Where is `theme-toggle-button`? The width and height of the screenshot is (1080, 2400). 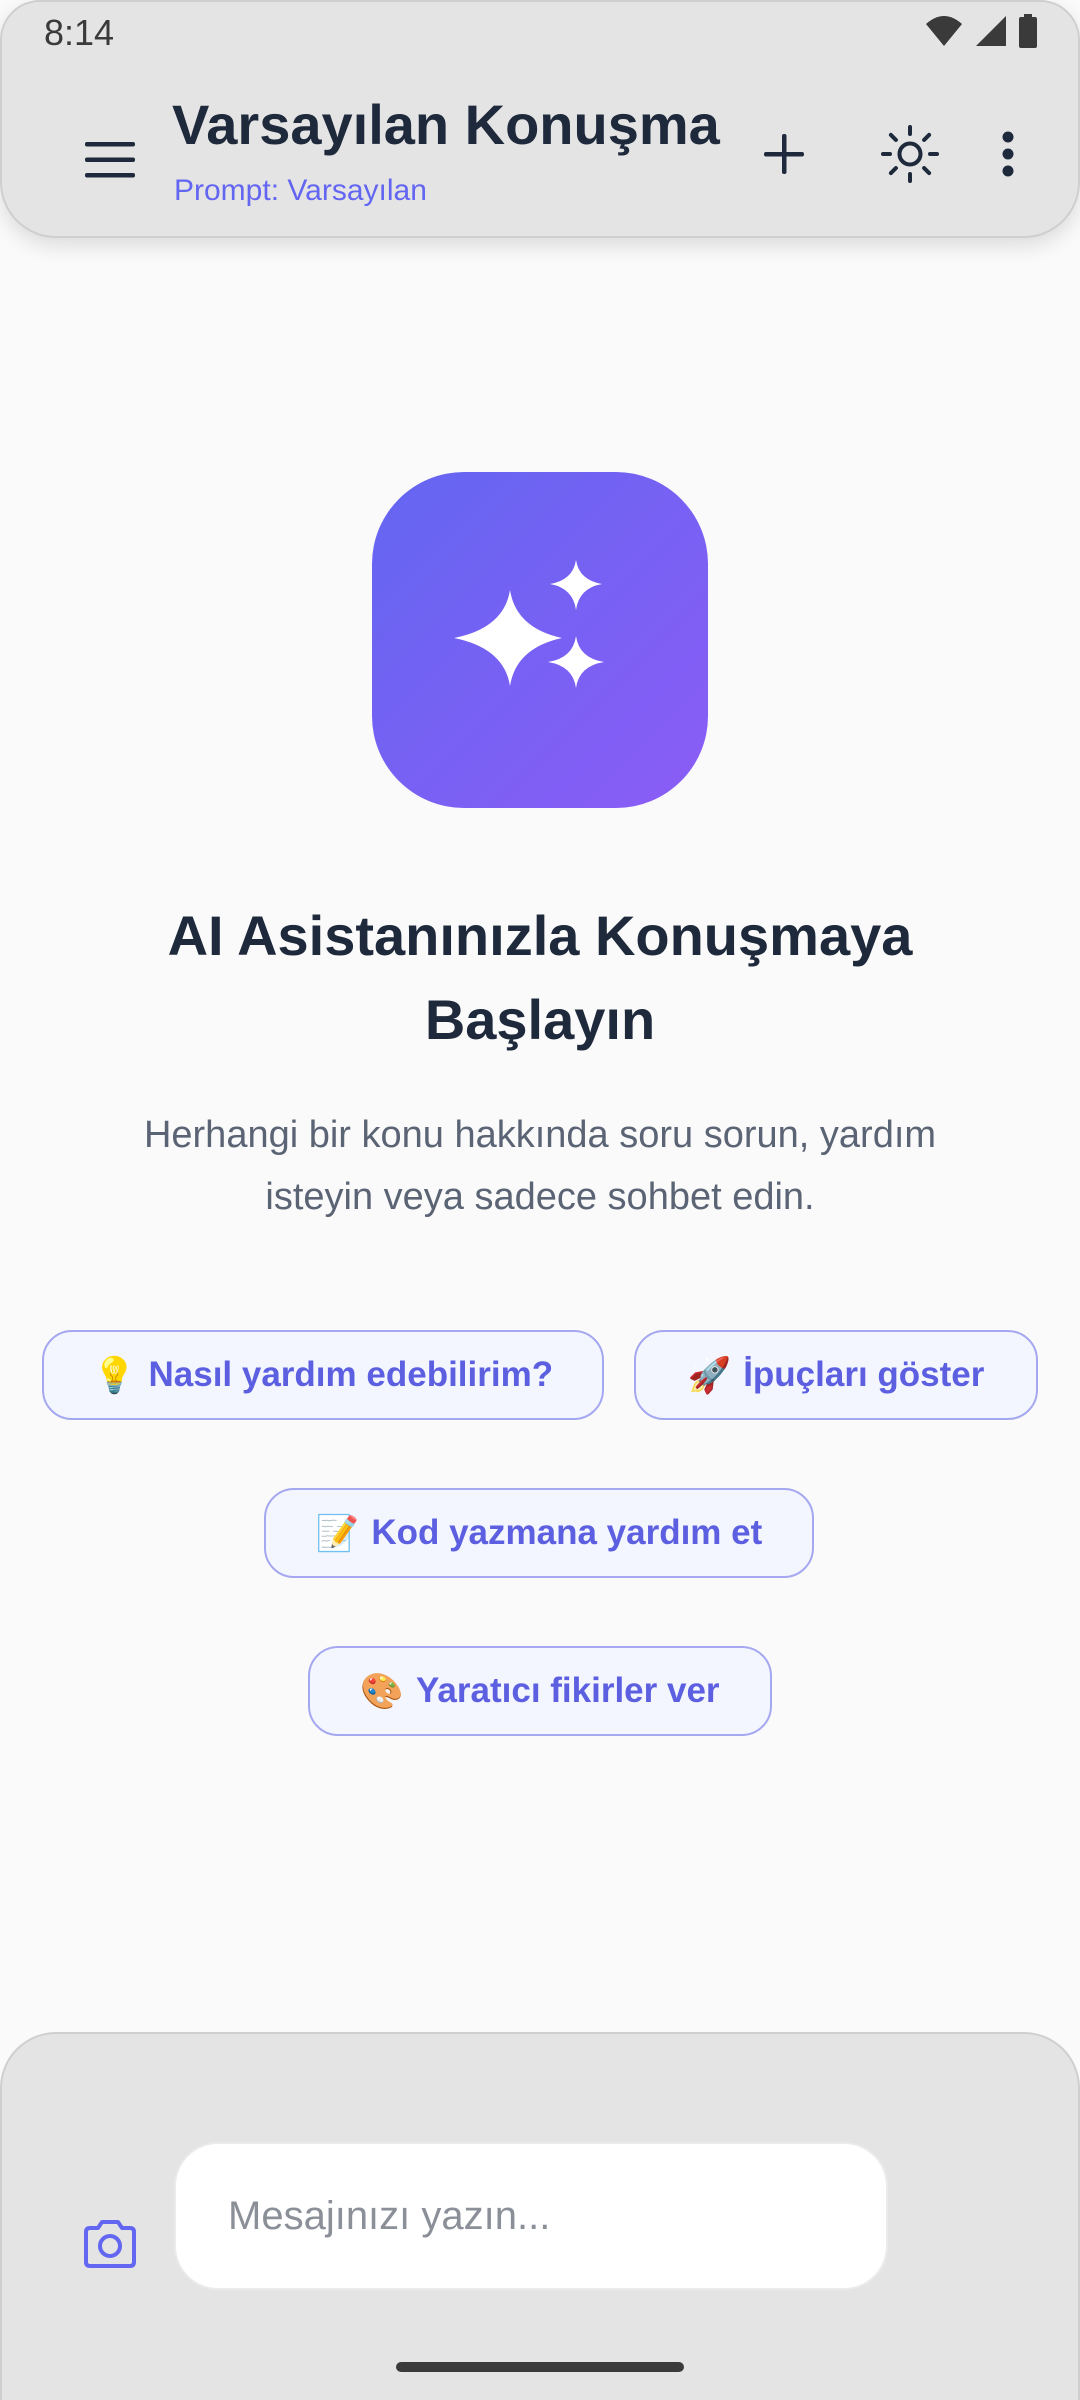 theme-toggle-button is located at coordinates (910, 154).